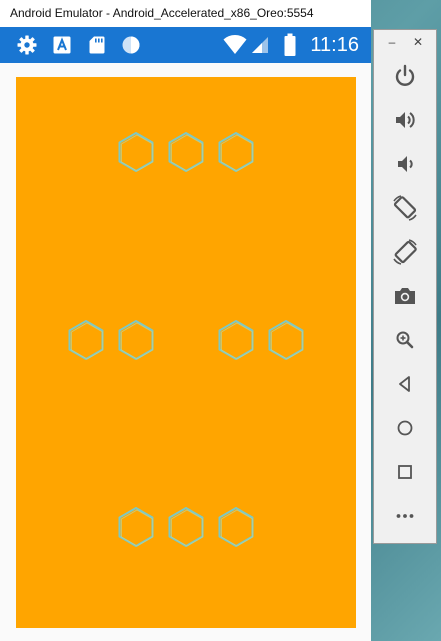 This screenshot has width=441, height=641. I want to click on more-icon, so click(405, 516).